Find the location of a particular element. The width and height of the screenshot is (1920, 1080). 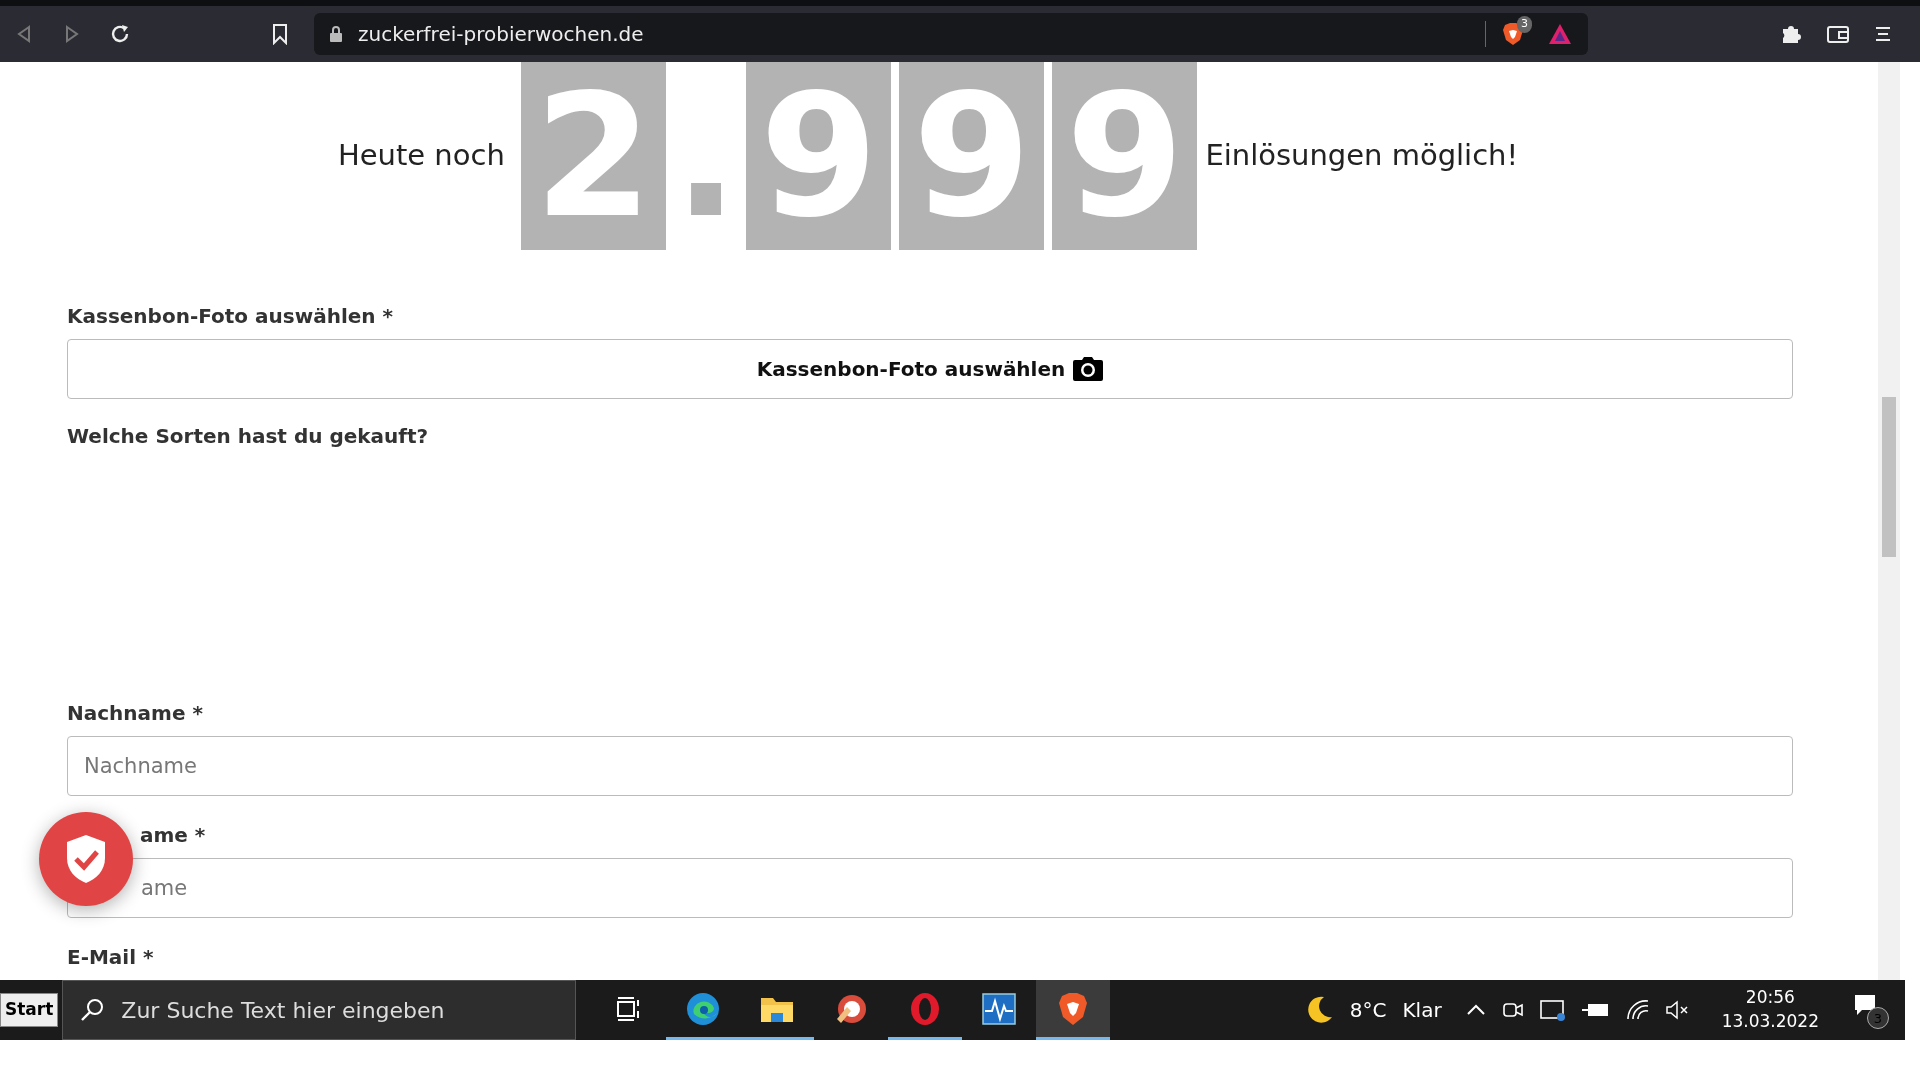

counter-prefix: Heute noch is located at coordinates (421, 156).